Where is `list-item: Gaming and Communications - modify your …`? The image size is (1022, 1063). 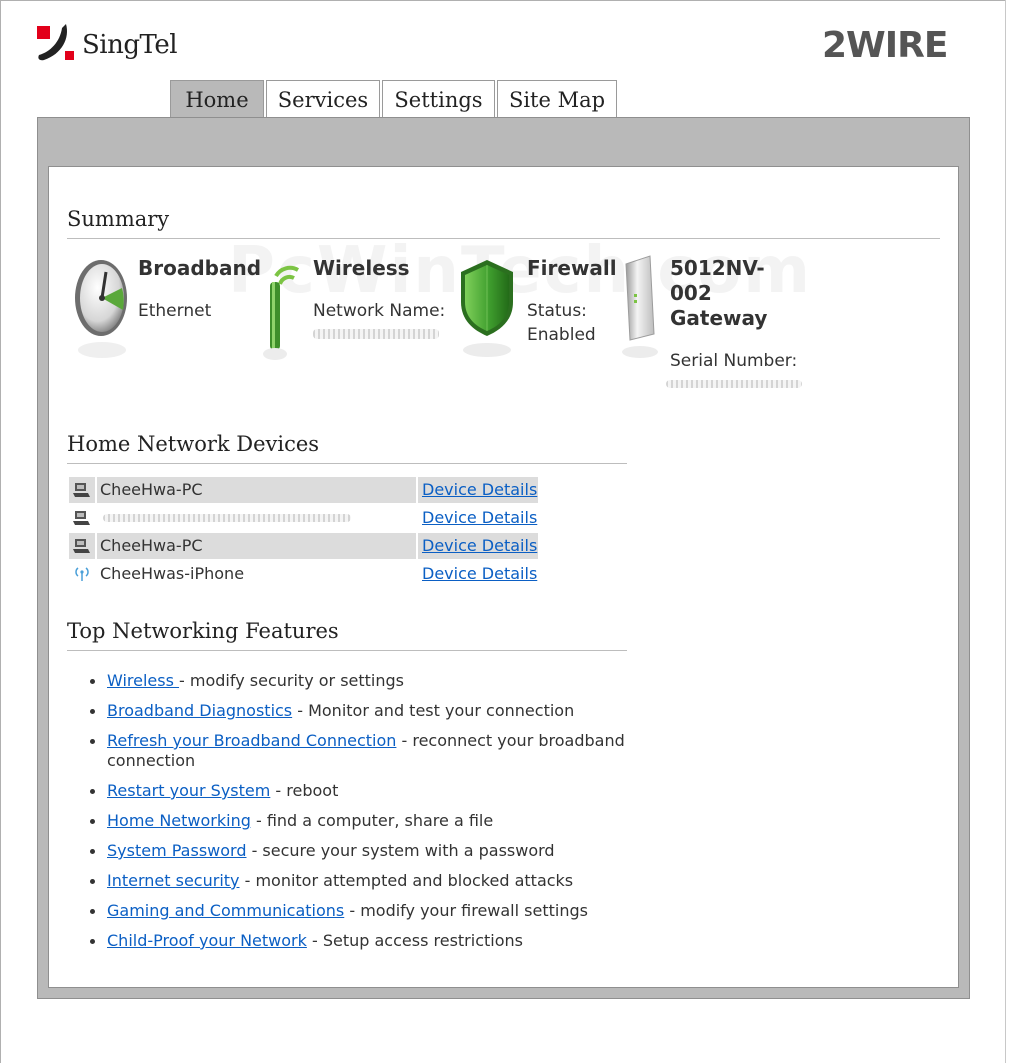 list-item: Gaming and Communications - modify your … is located at coordinates (362, 911).